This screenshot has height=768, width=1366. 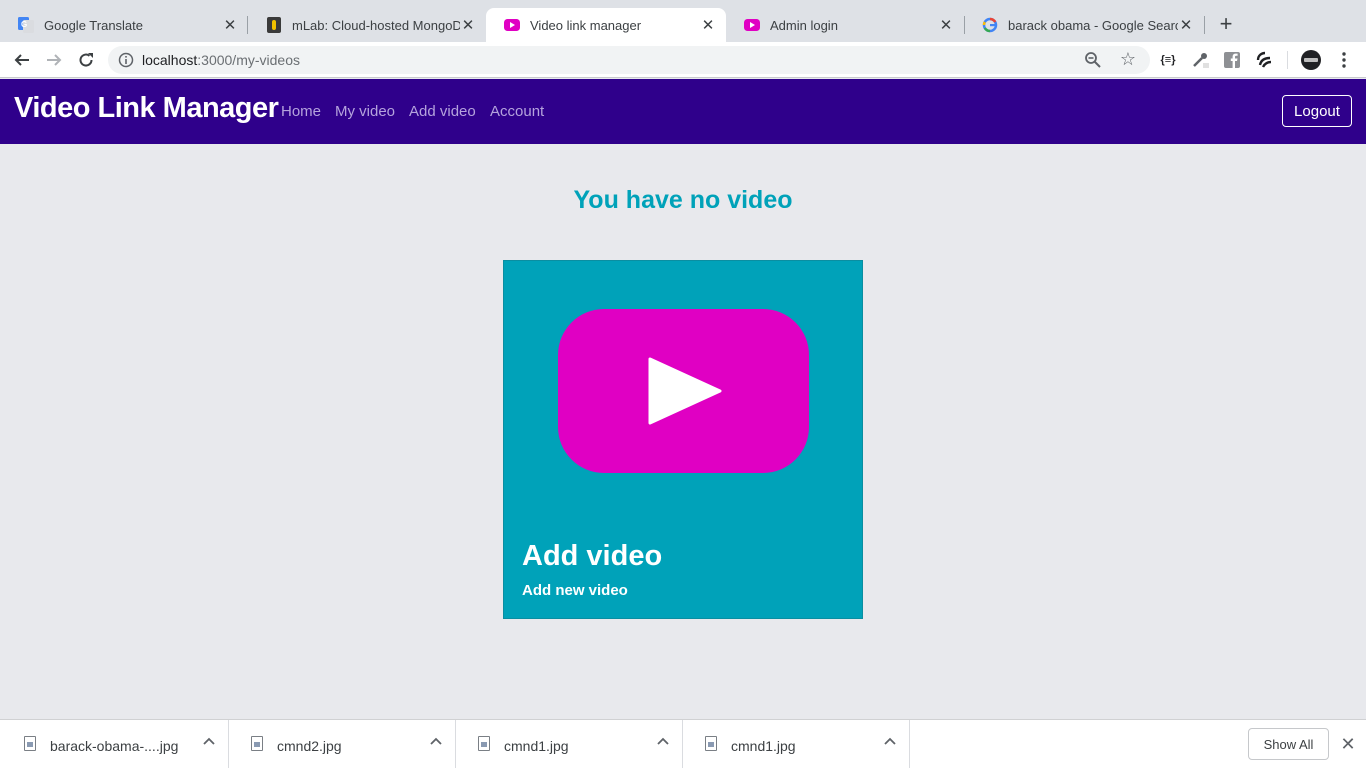 What do you see at coordinates (301, 111) in the screenshot?
I see `nav-link-home: Home` at bounding box center [301, 111].